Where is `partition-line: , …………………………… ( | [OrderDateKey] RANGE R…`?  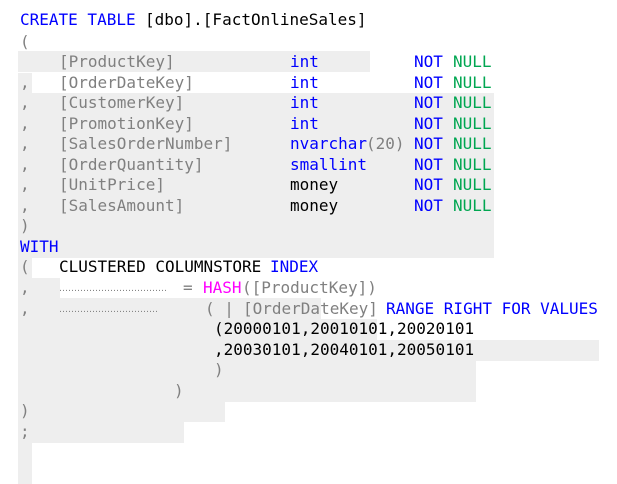 partition-line: , …………………………… ( | [OrderDateKey] RANGE R… is located at coordinates (299, 329).